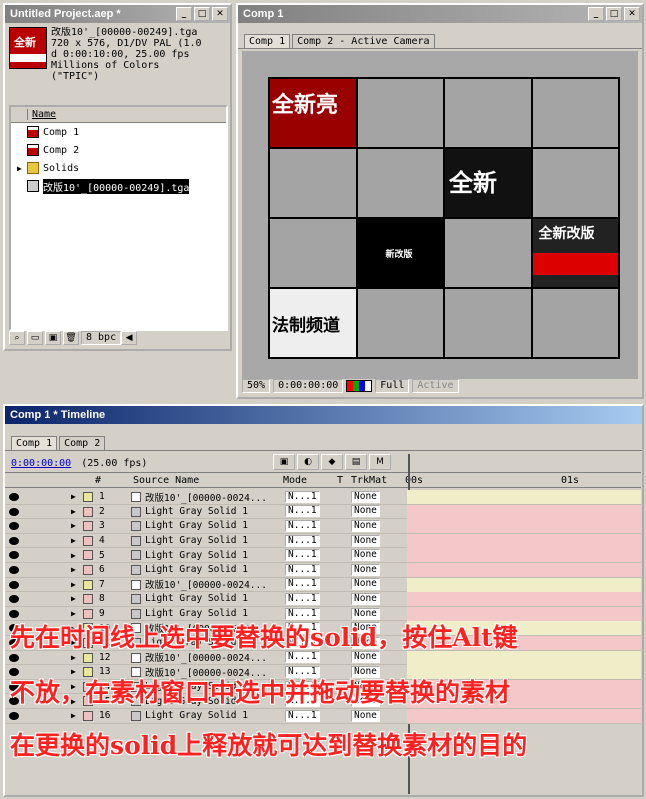 Image resolution: width=646 pixels, height=799 pixels. Describe the element at coordinates (323, 512) in the screenshot. I see `layer-row: ▶ 2 Light Gray Solid 1 N...1 None` at that location.